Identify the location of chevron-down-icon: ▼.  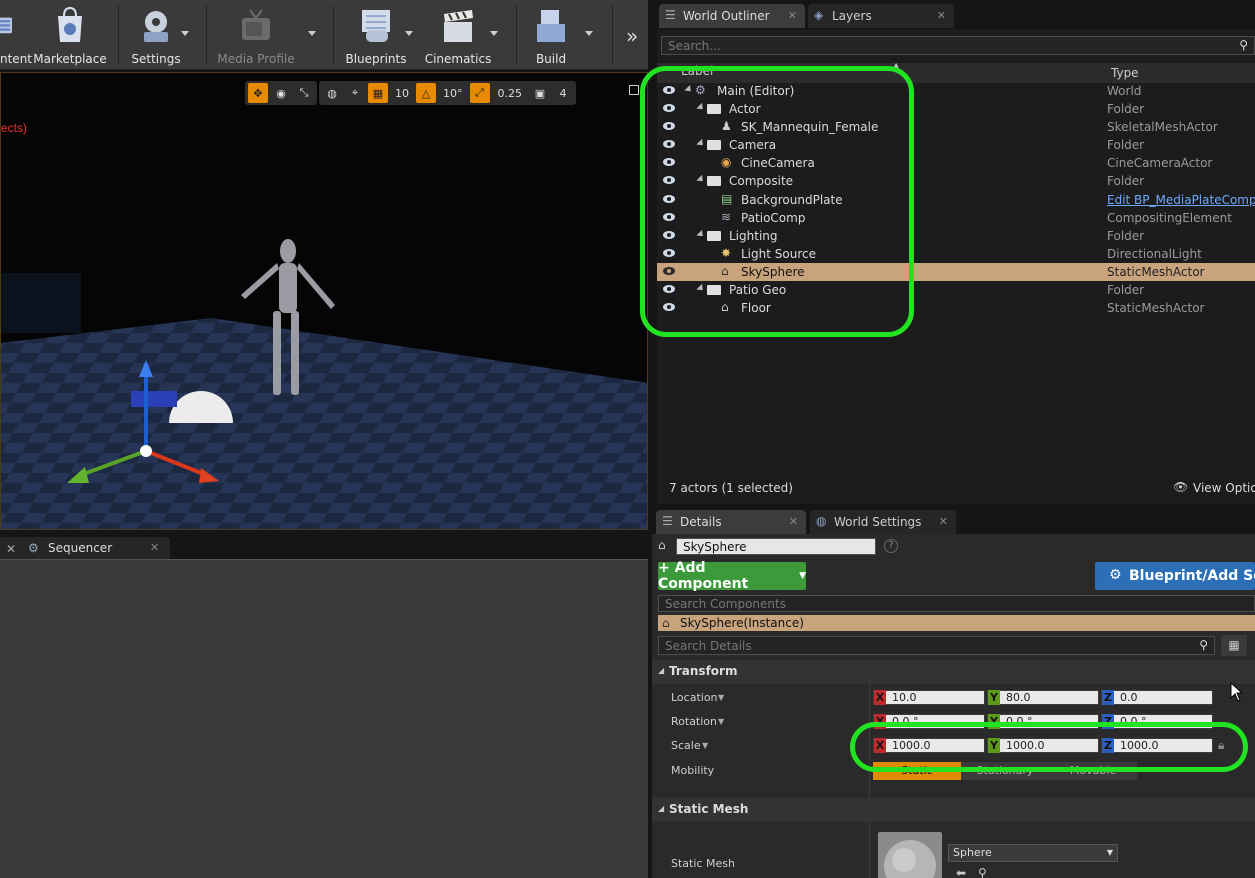
(802, 576).